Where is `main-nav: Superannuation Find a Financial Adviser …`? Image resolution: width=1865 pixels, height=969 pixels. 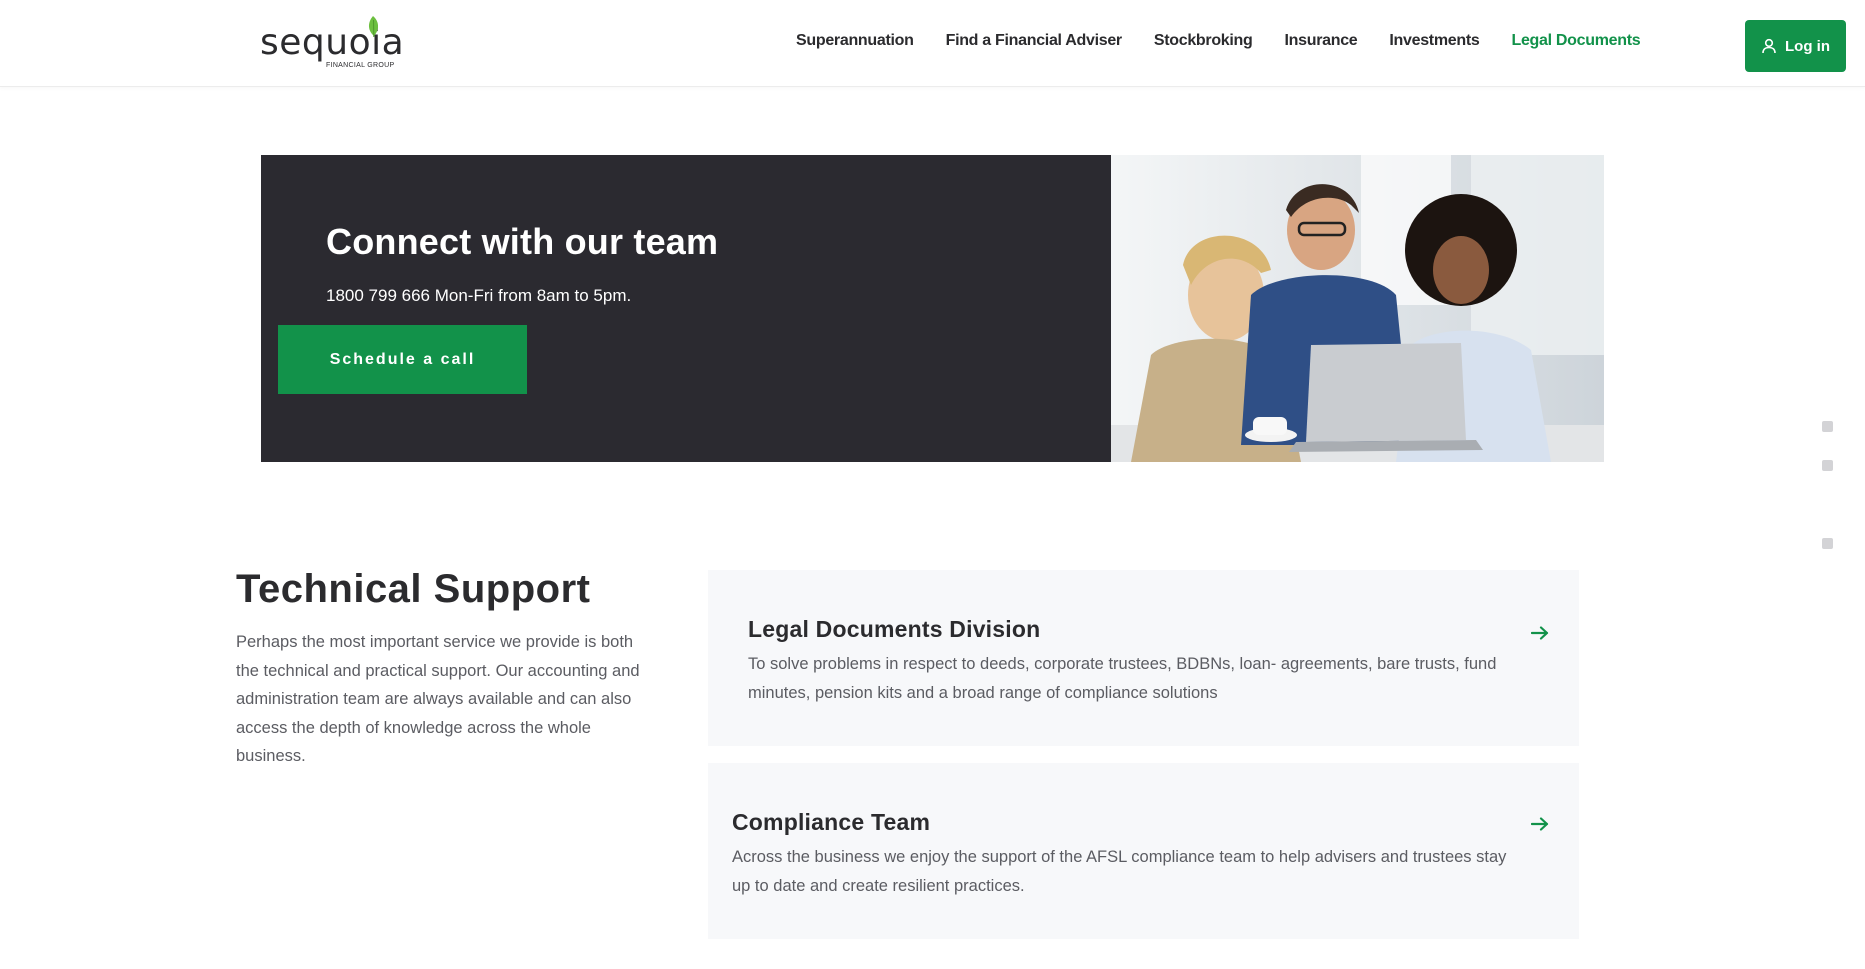
main-nav: Superannuation Find a Financial Adviser … is located at coordinates (1234, 41).